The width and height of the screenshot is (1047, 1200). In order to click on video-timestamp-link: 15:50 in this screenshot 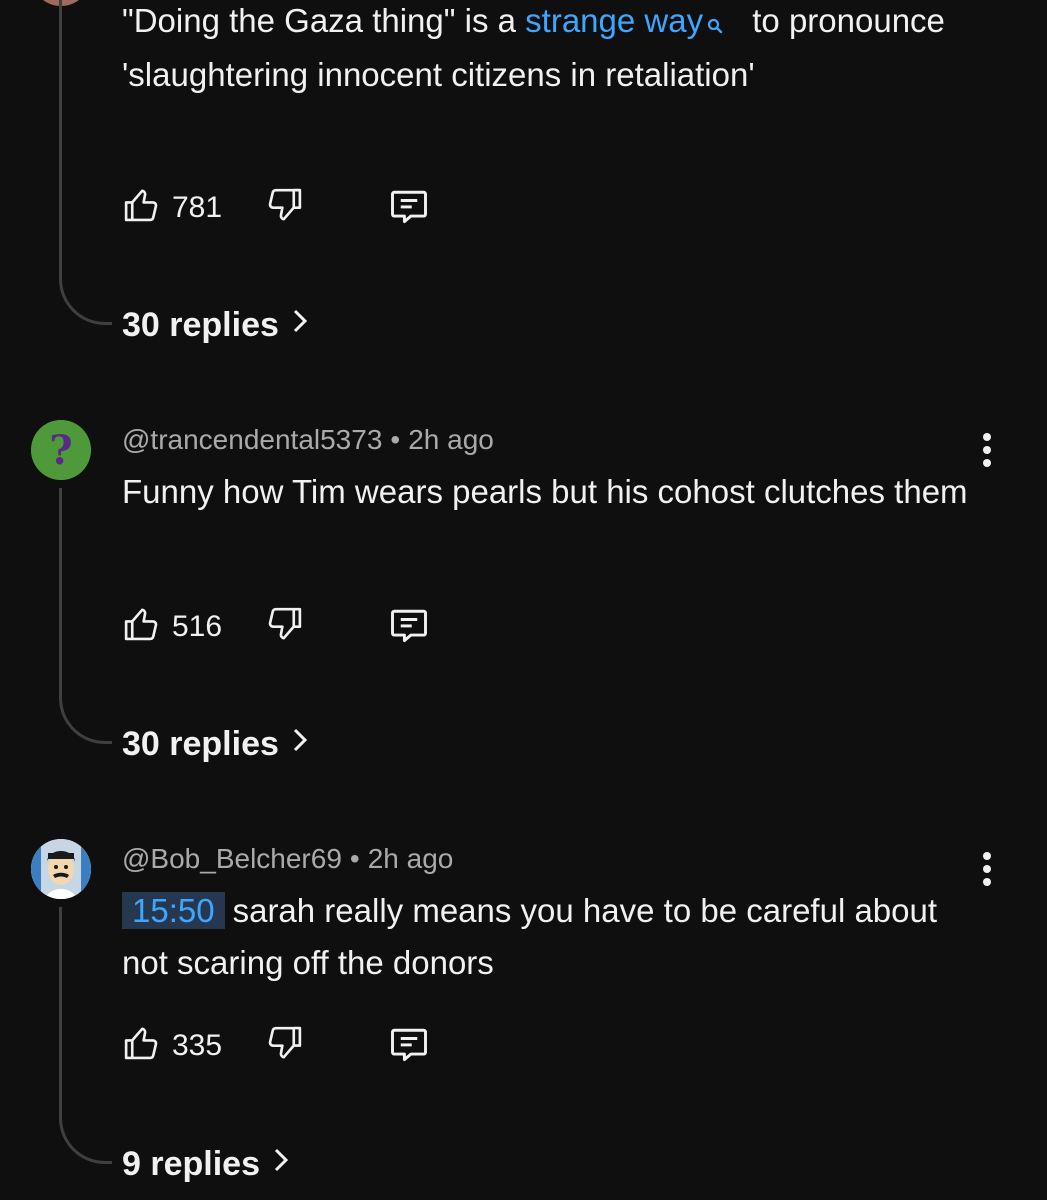, I will do `click(173, 910)`.